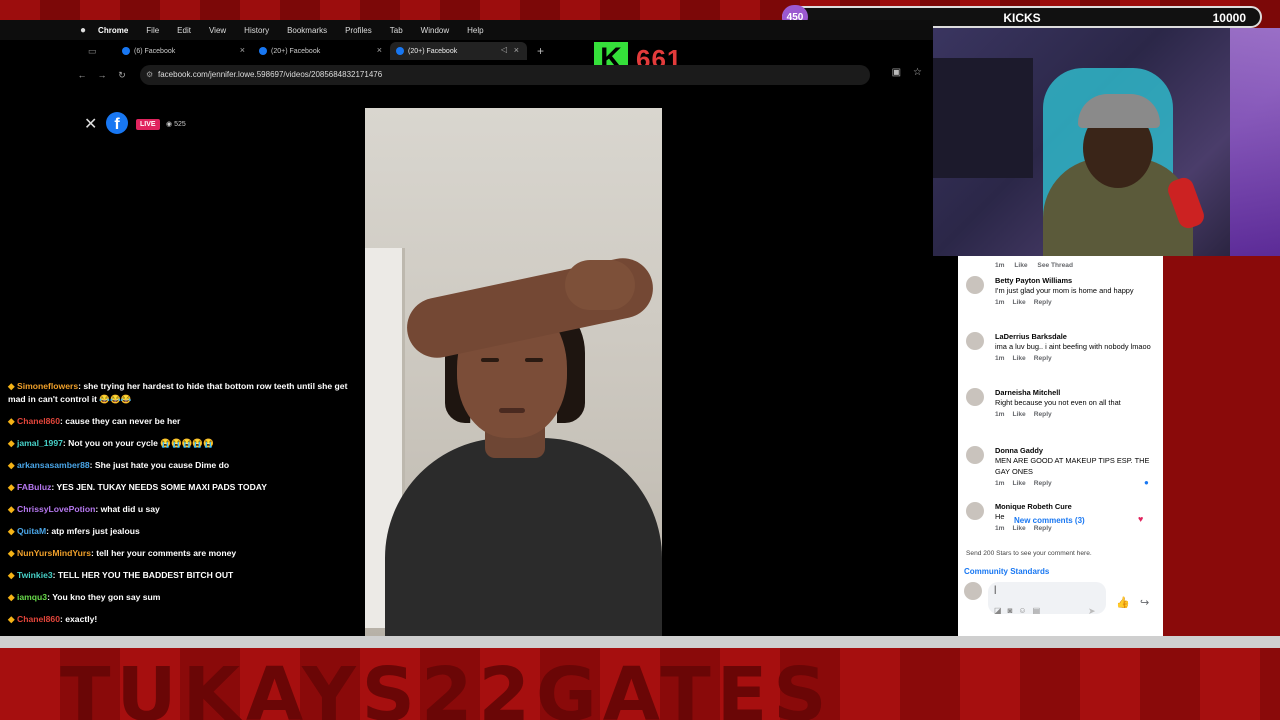 This screenshot has width=1280, height=720. I want to click on back-icon: ←, so click(82, 75).